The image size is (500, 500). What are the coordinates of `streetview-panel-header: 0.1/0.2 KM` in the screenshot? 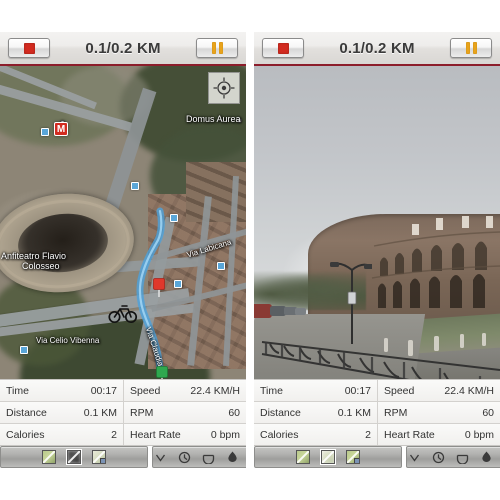 It's located at (377, 49).